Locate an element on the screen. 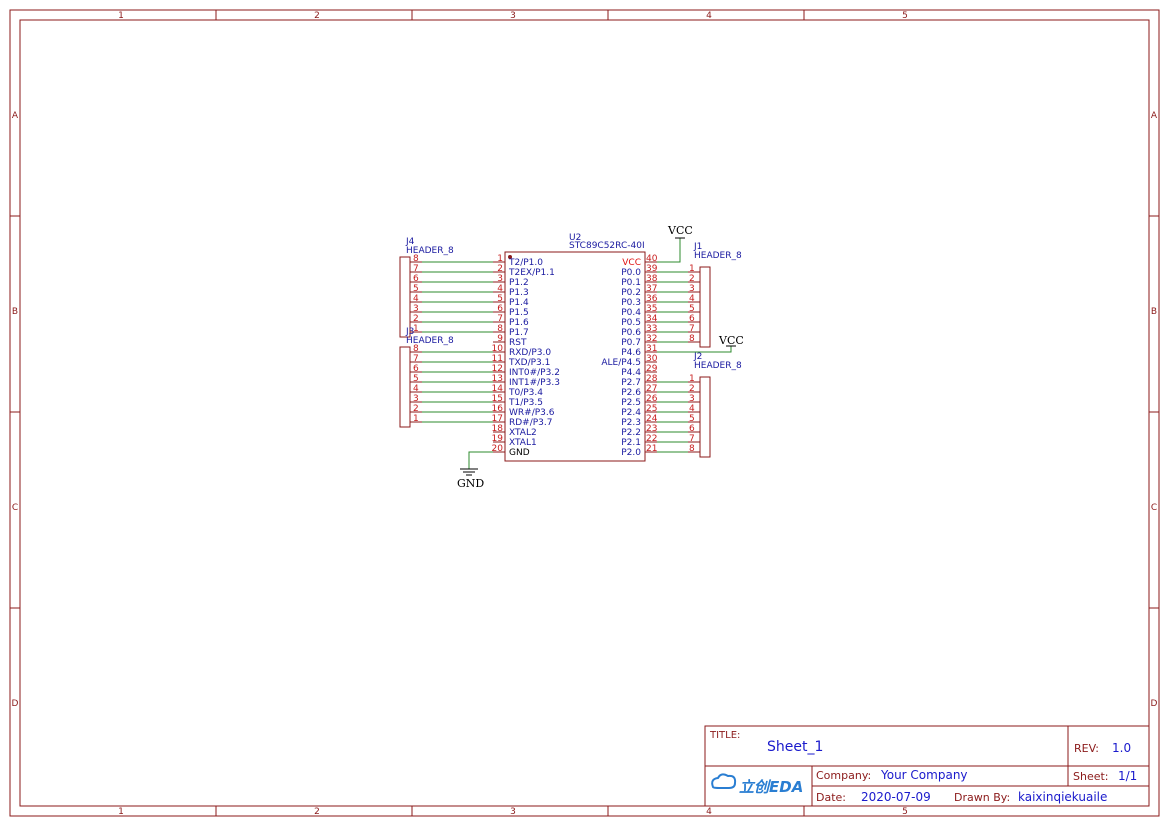  u2-pin-name: P2.4 is located at coordinates (631, 413).